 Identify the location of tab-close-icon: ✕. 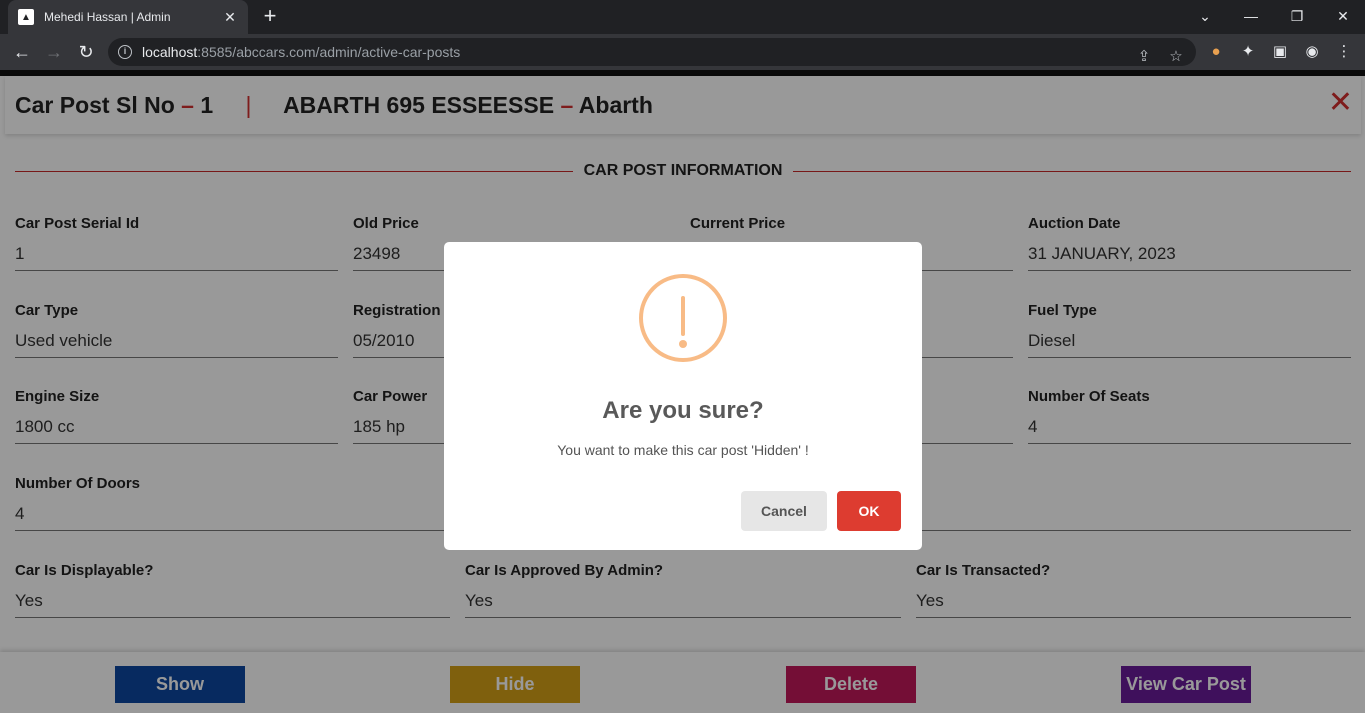
(230, 17).